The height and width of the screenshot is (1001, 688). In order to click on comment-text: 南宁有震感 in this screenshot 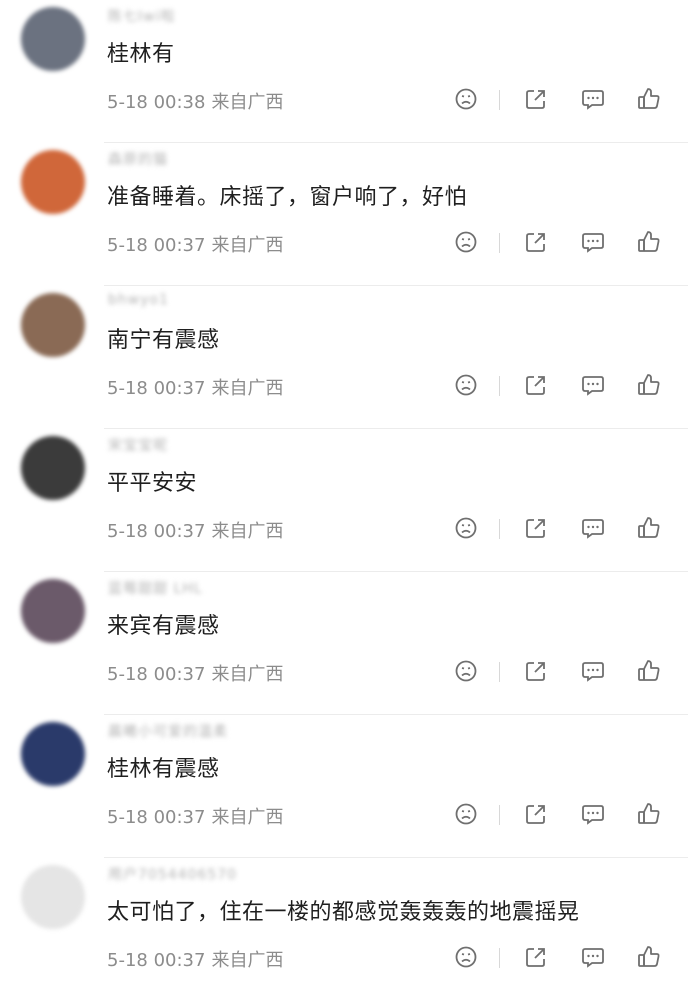, I will do `click(163, 340)`.